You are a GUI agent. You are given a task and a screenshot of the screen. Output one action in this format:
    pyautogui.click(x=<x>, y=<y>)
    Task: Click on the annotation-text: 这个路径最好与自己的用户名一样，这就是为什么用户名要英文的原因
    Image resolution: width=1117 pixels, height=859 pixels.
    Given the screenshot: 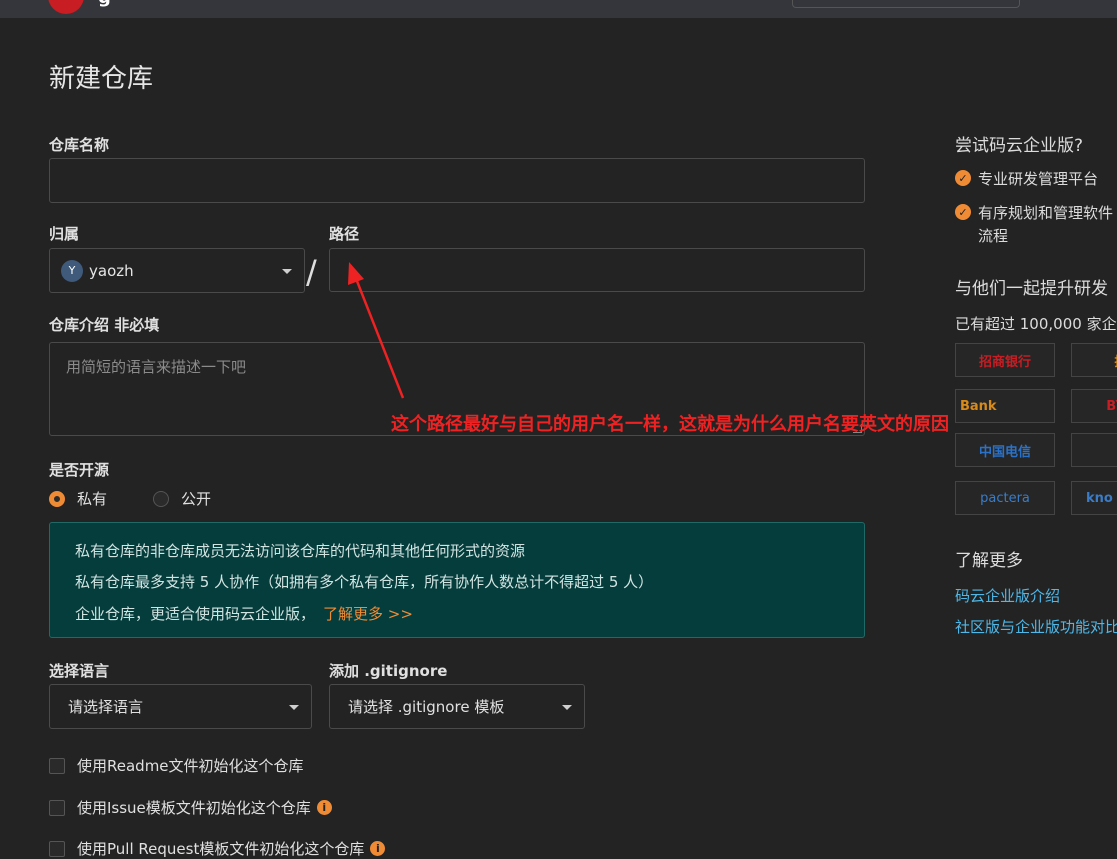 What is the action you would take?
    pyautogui.click(x=670, y=424)
    